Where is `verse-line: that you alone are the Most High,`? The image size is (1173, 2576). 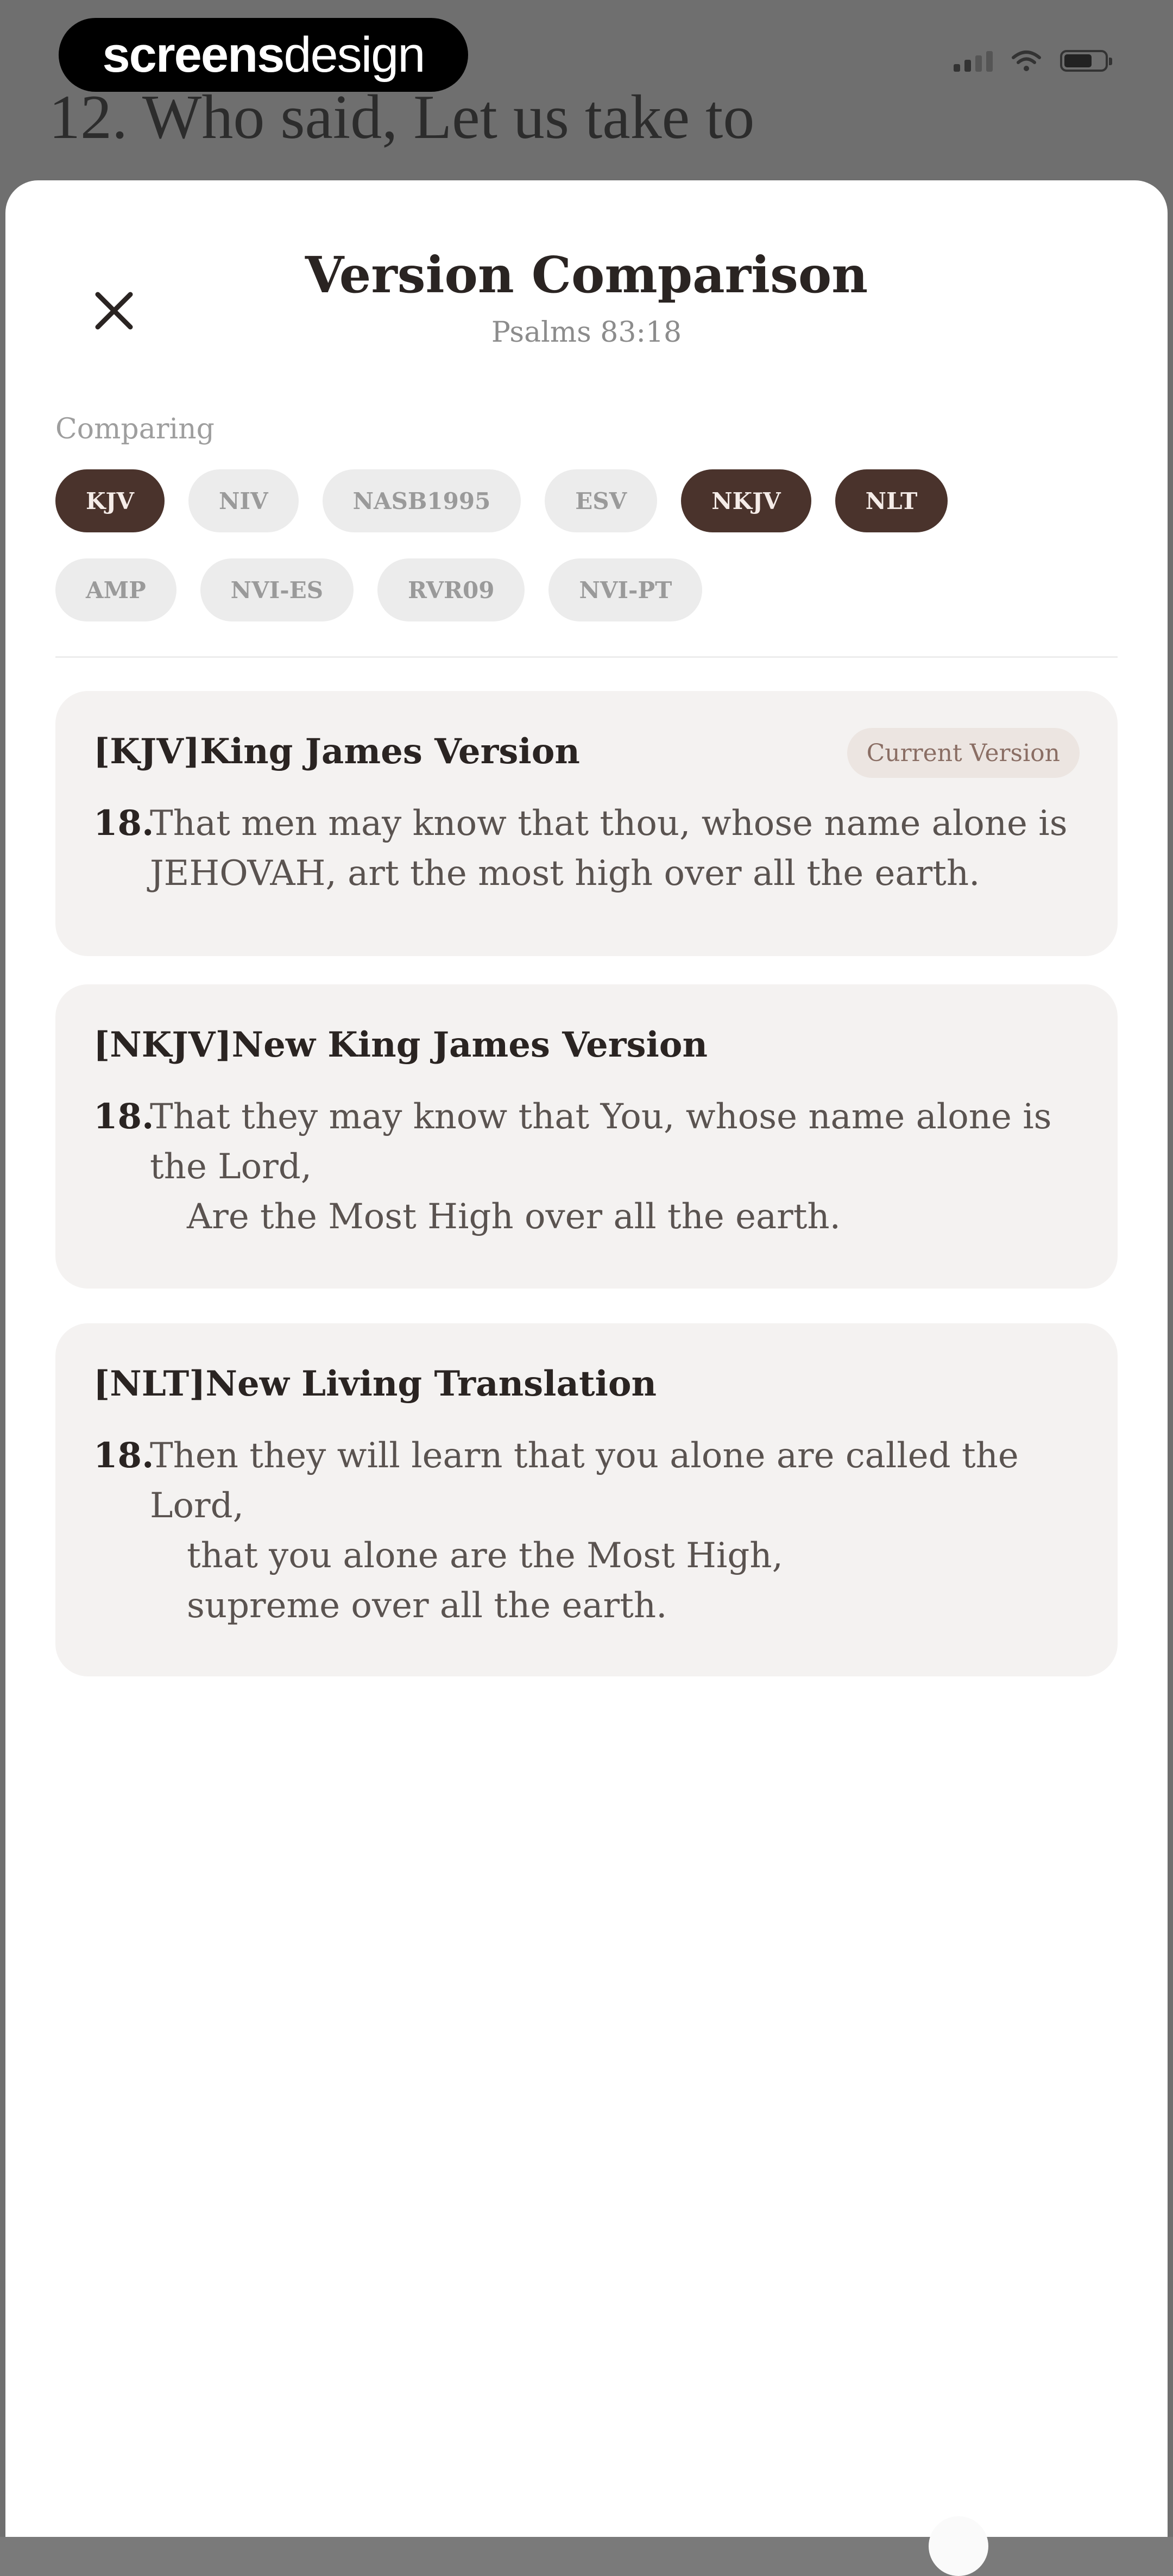
verse-line: that you alone are the Most High, is located at coordinates (485, 1556).